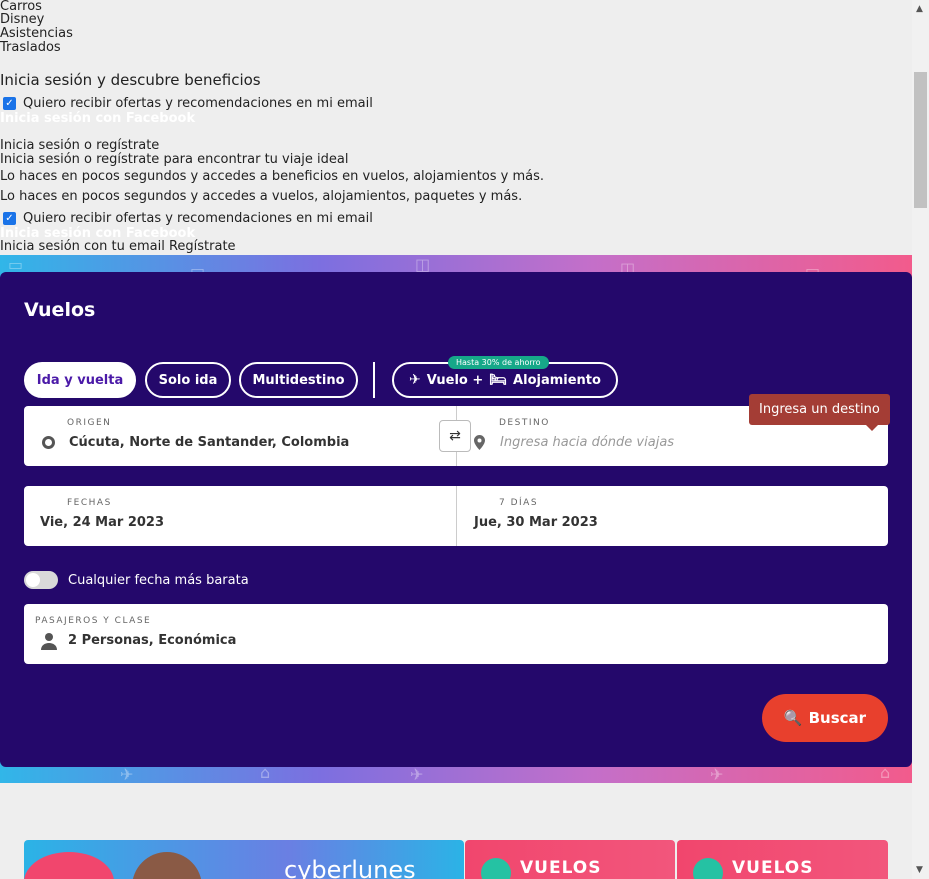  What do you see at coordinates (188, 380) in the screenshot?
I see `trip-type-one-way: Solo ida` at bounding box center [188, 380].